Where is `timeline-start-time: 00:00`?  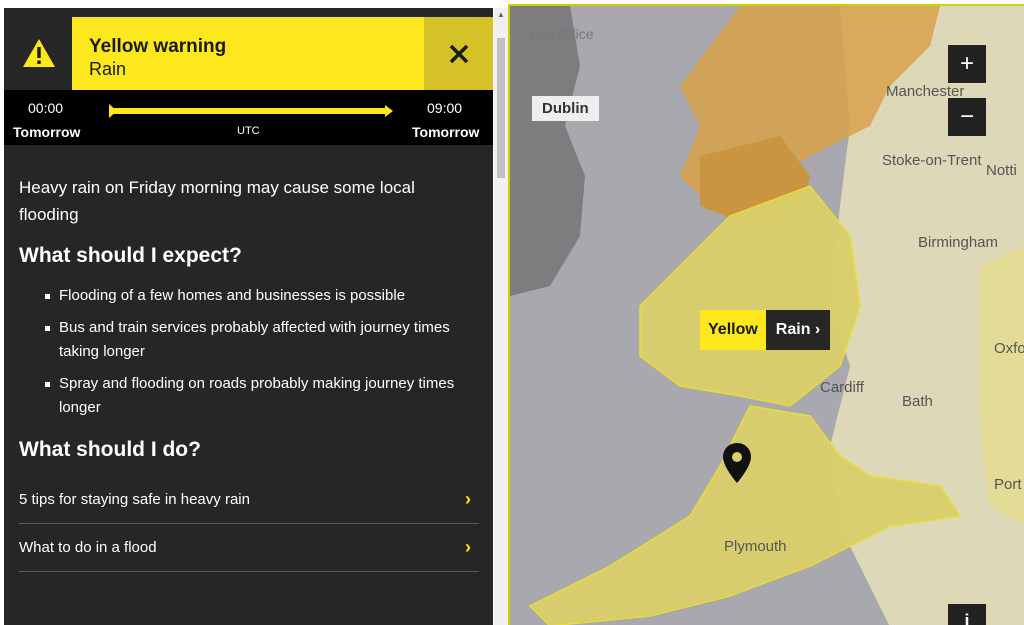 timeline-start-time: 00:00 is located at coordinates (46, 108).